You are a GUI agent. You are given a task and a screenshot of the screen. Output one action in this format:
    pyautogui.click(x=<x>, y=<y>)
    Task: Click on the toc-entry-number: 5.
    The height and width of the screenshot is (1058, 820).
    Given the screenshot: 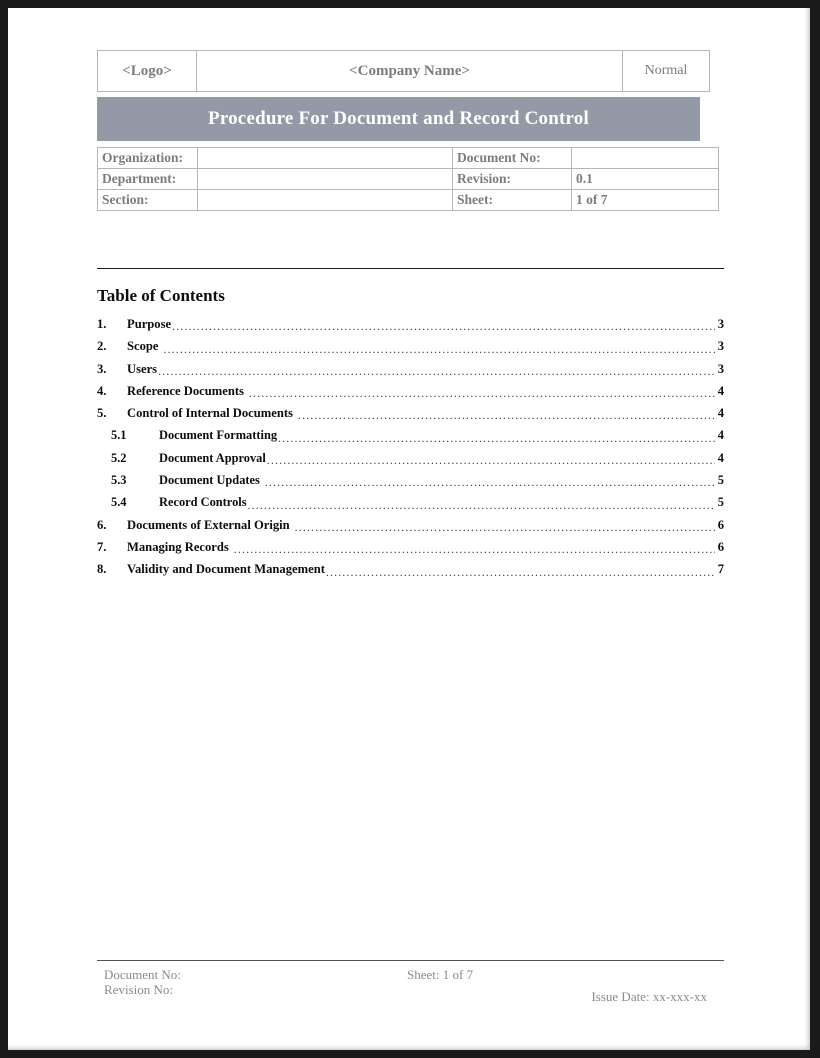 What is the action you would take?
    pyautogui.click(x=102, y=413)
    